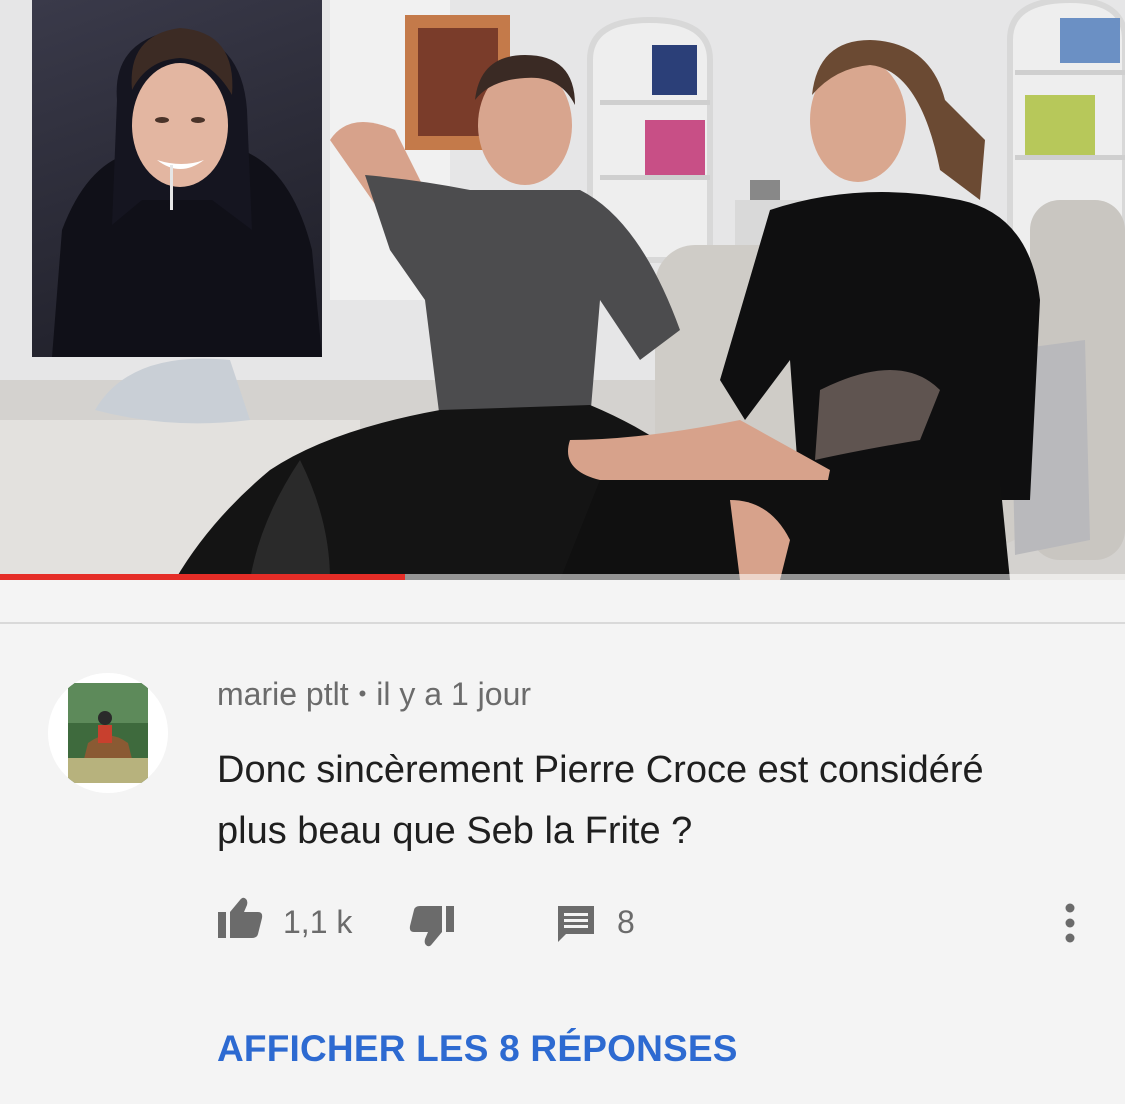 The height and width of the screenshot is (1104, 1125). What do you see at coordinates (562, 577) in the screenshot?
I see `video-progress-bar` at bounding box center [562, 577].